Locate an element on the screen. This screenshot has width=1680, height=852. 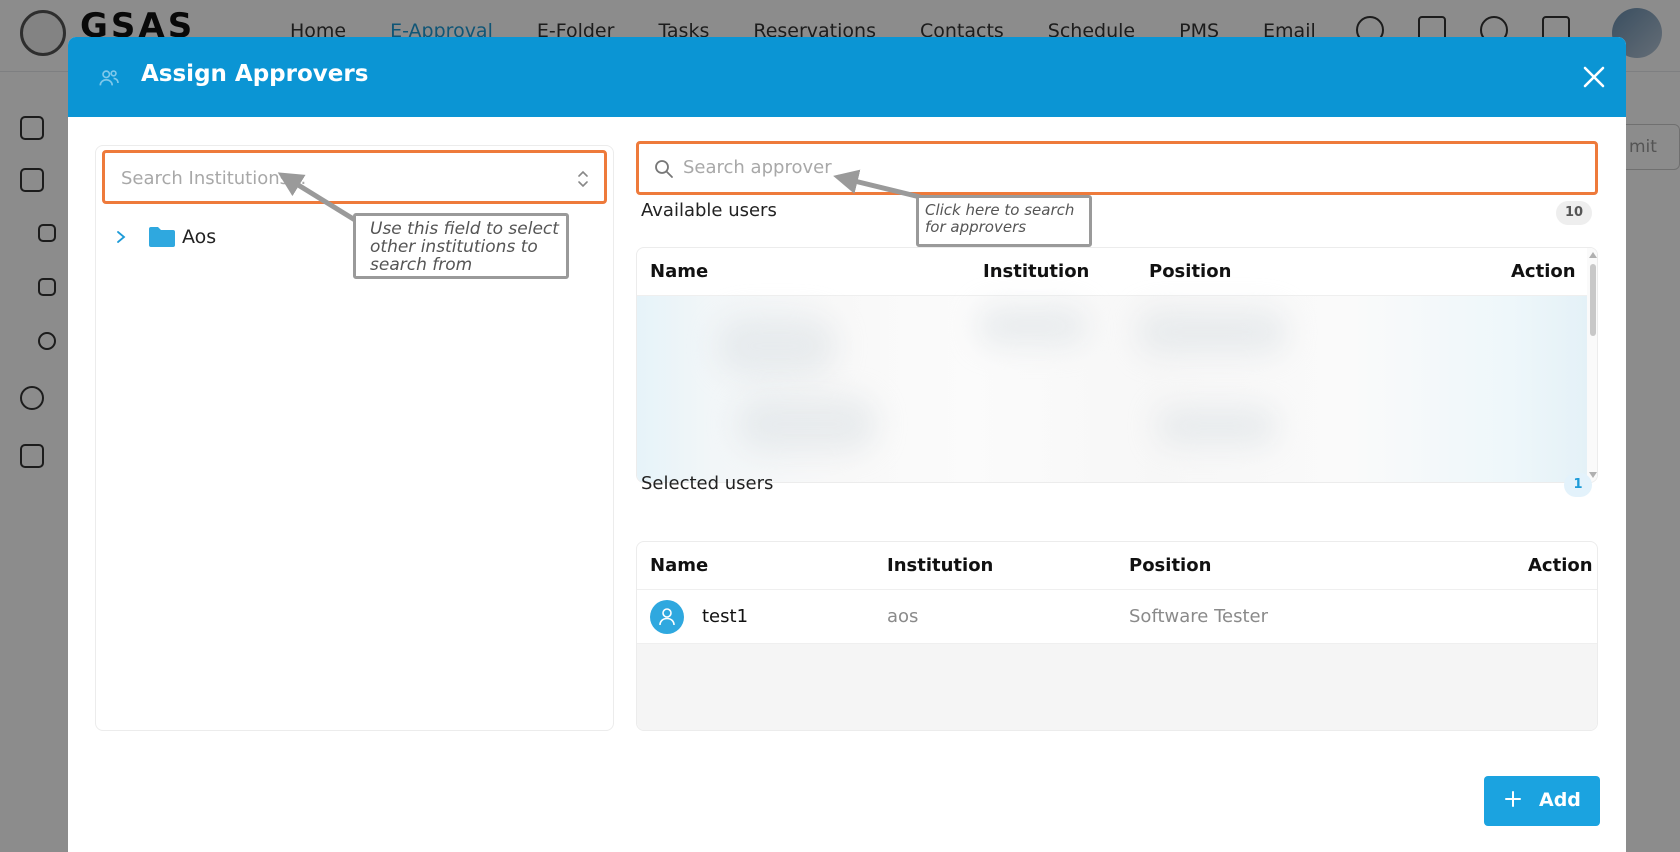
tree-node-aos: Aos is located at coordinates (165, 237).